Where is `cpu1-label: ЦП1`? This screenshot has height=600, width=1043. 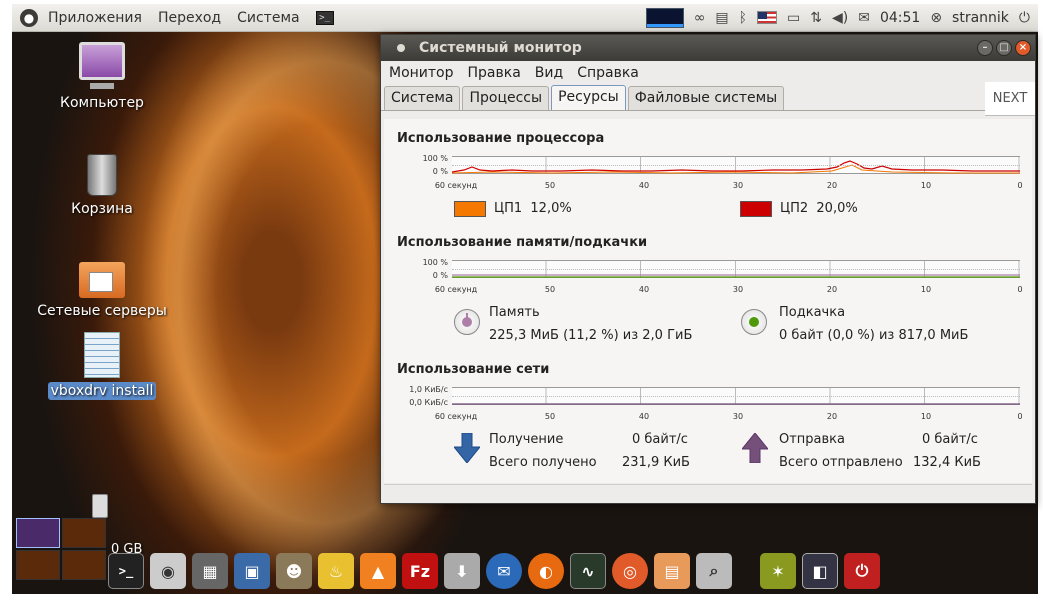 cpu1-label: ЦП1 is located at coordinates (508, 208).